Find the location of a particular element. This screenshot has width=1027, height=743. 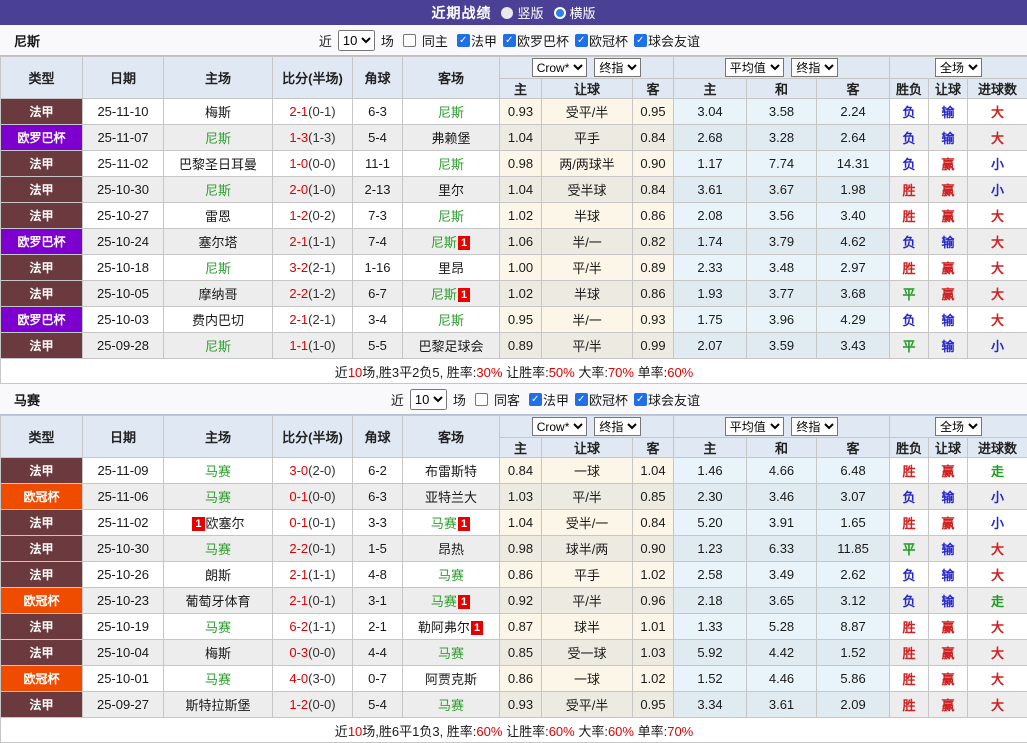

handicap-odds-cell: 半/一 is located at coordinates (587, 242).